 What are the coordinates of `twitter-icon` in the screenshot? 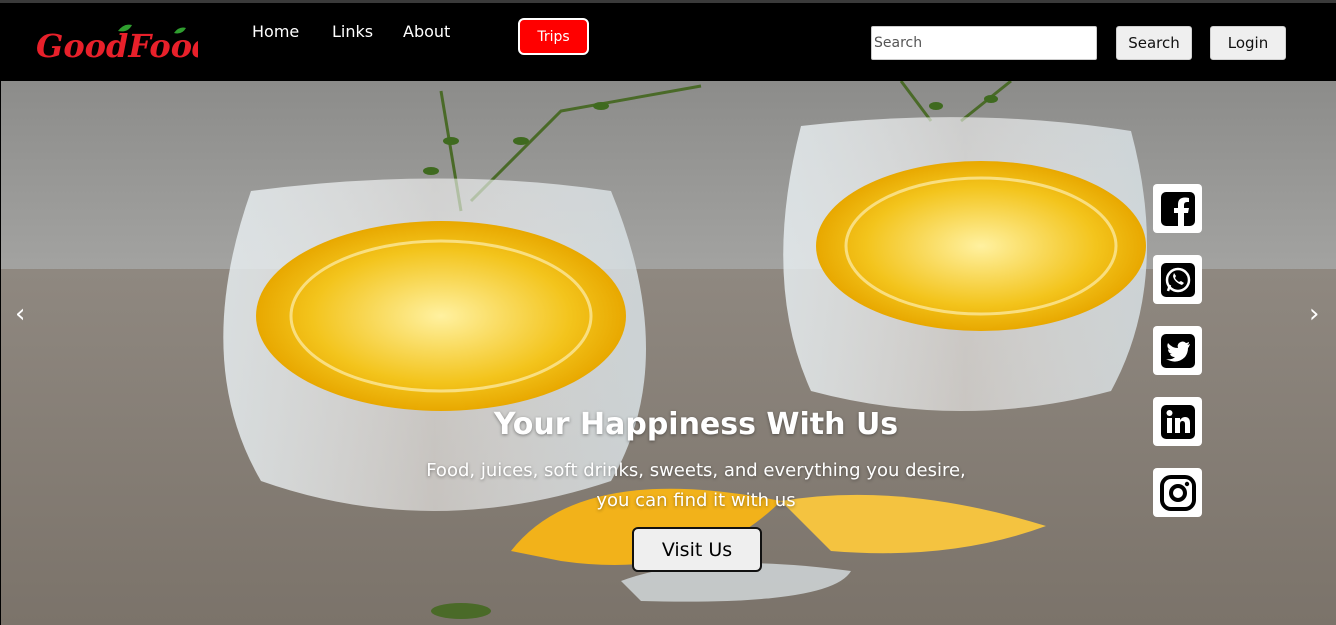 It's located at (1177, 350).